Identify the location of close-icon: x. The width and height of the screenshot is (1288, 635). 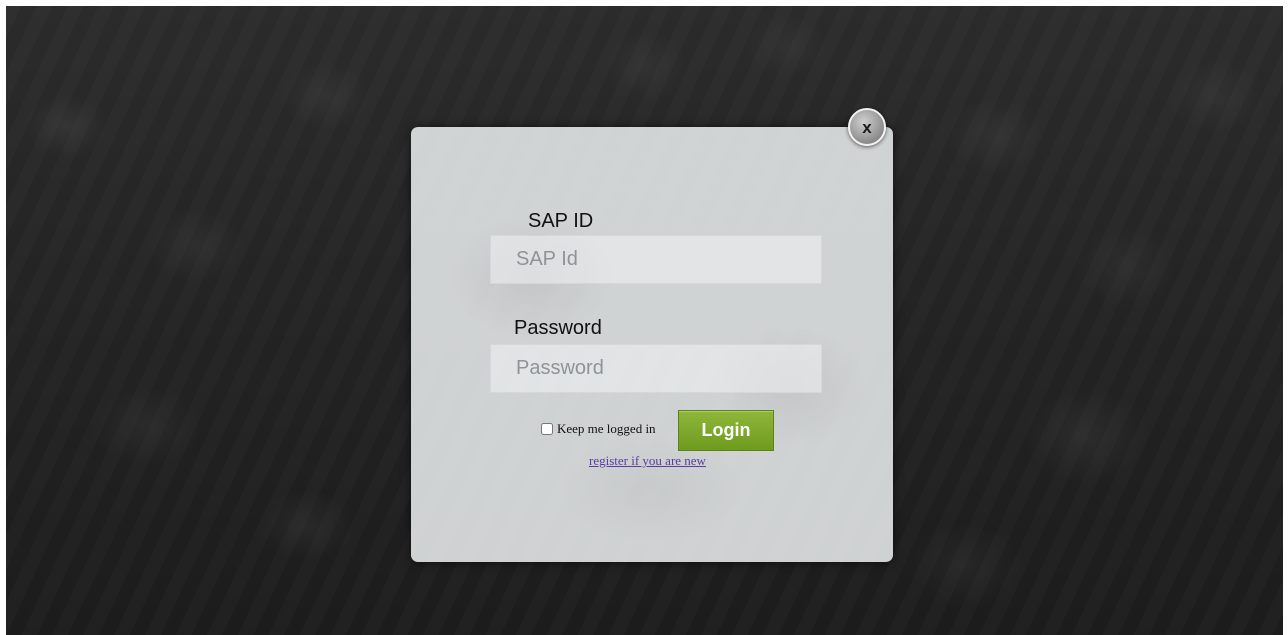
(867, 127).